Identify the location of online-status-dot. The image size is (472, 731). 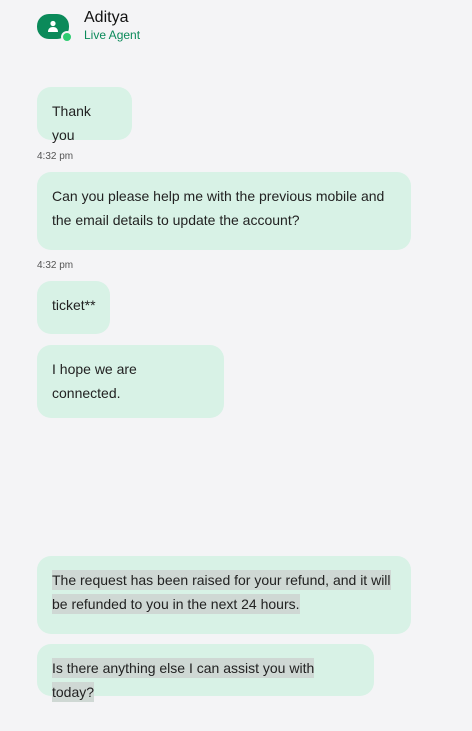
(67, 37).